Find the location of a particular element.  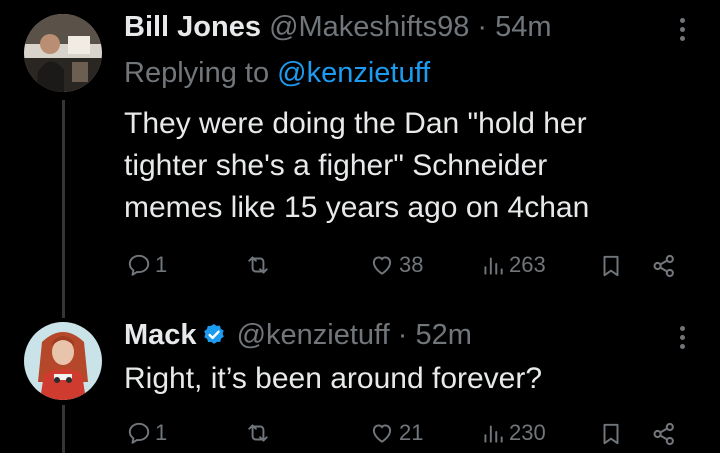

tweet-text-line: memes like 15 years ago on 4chan is located at coordinates (357, 207).